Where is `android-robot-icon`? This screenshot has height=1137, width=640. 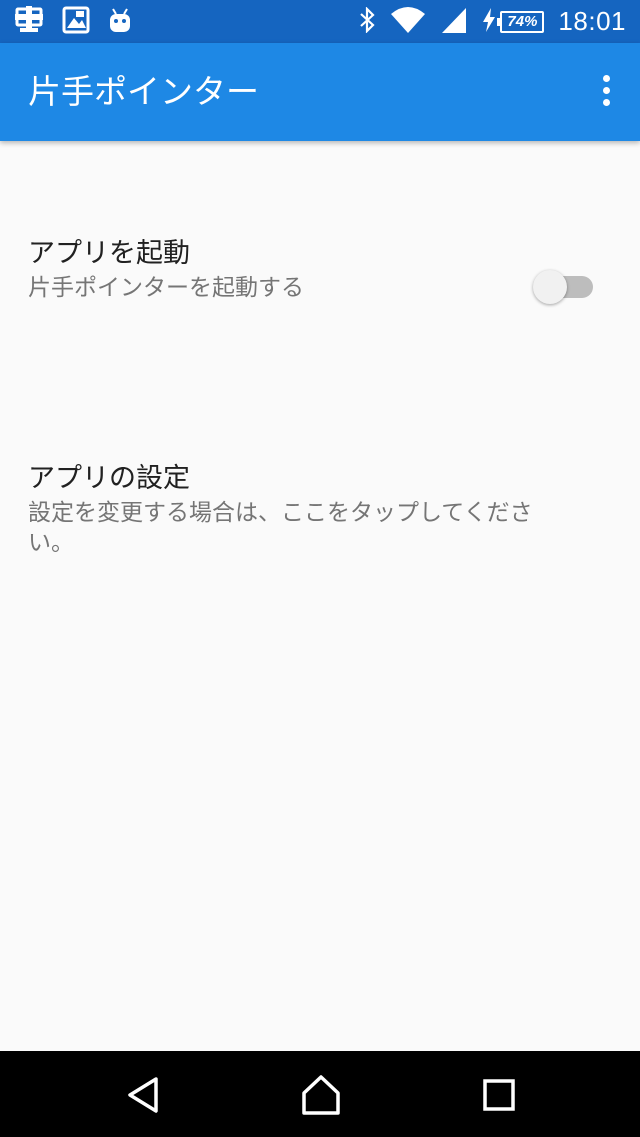
android-robot-icon is located at coordinates (120, 22).